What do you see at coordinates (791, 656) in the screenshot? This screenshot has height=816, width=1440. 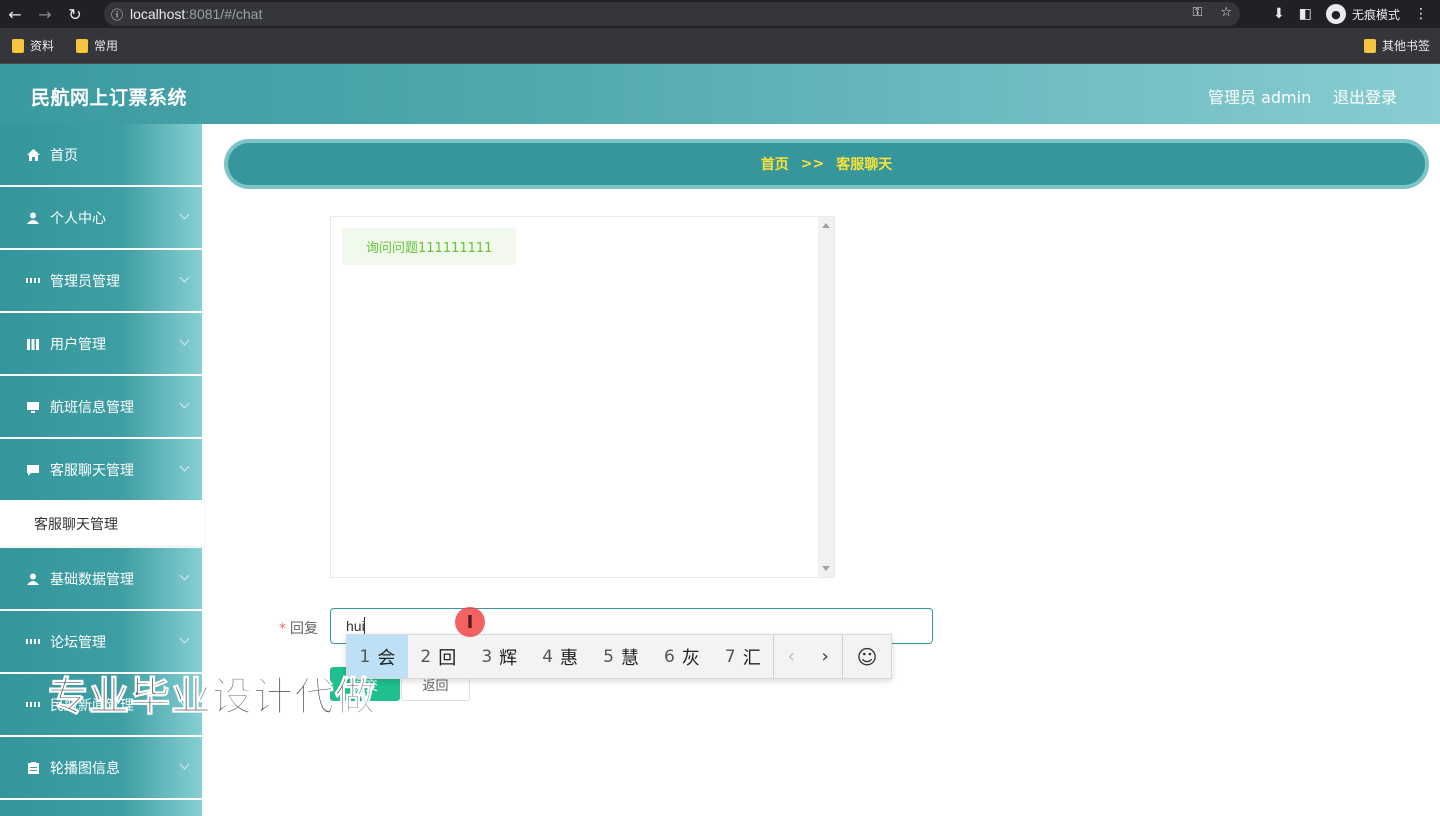 I see `ime-prev-page-icon: ‹` at bounding box center [791, 656].